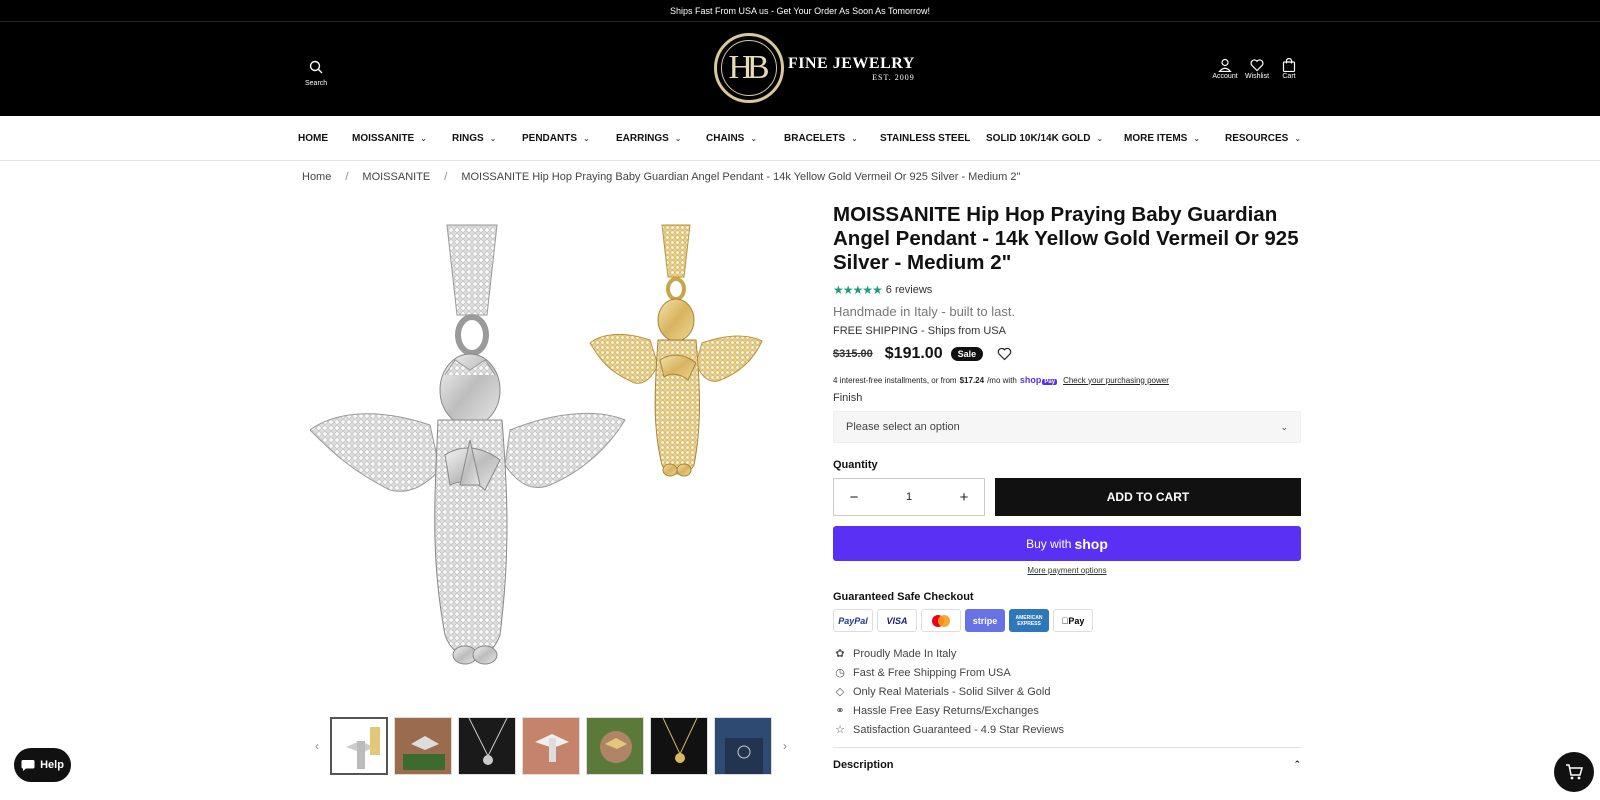 This screenshot has width=1600, height=800. I want to click on nav-label: RINGS, so click(468, 138).